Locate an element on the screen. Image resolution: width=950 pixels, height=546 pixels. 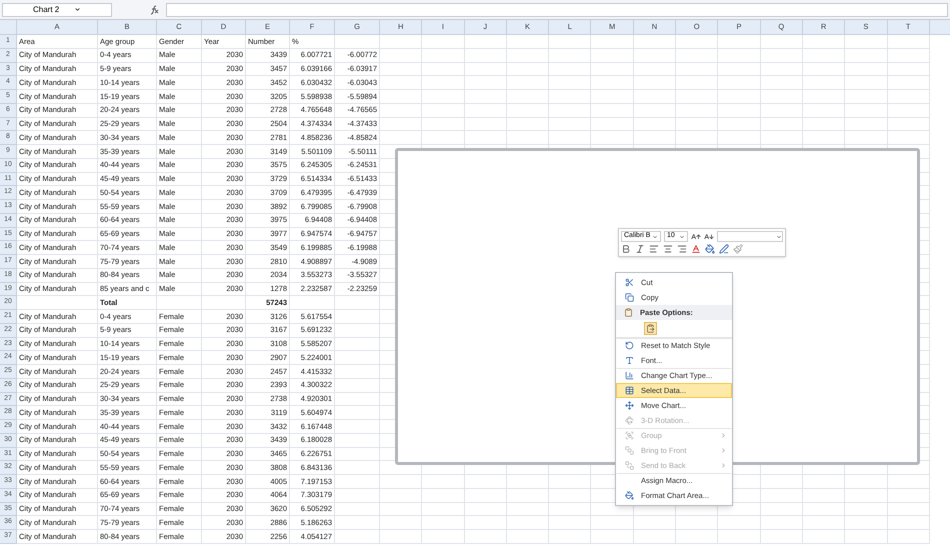
align-center-icon is located at coordinates (668, 249).